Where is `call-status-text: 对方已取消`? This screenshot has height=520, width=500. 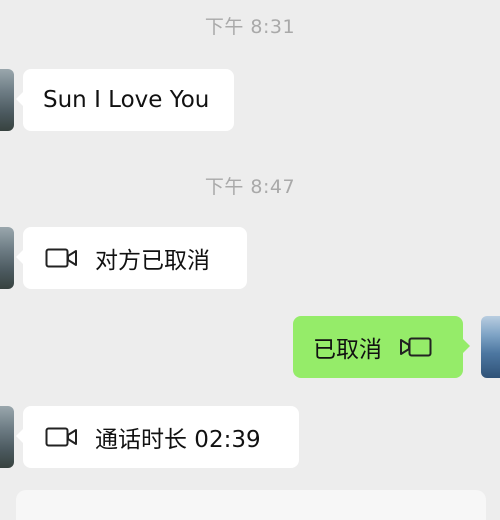
call-status-text: 对方已取消 is located at coordinates (152, 261).